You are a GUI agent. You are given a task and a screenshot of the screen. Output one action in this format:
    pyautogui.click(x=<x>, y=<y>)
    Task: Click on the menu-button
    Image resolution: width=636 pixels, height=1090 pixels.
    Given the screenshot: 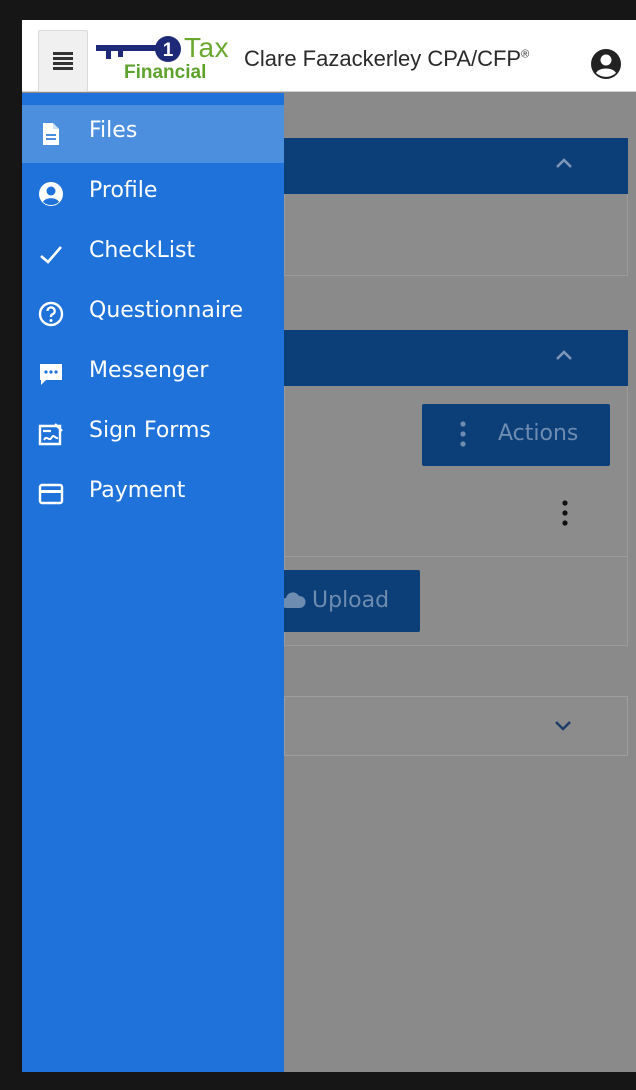 What is the action you would take?
    pyautogui.click(x=63, y=61)
    